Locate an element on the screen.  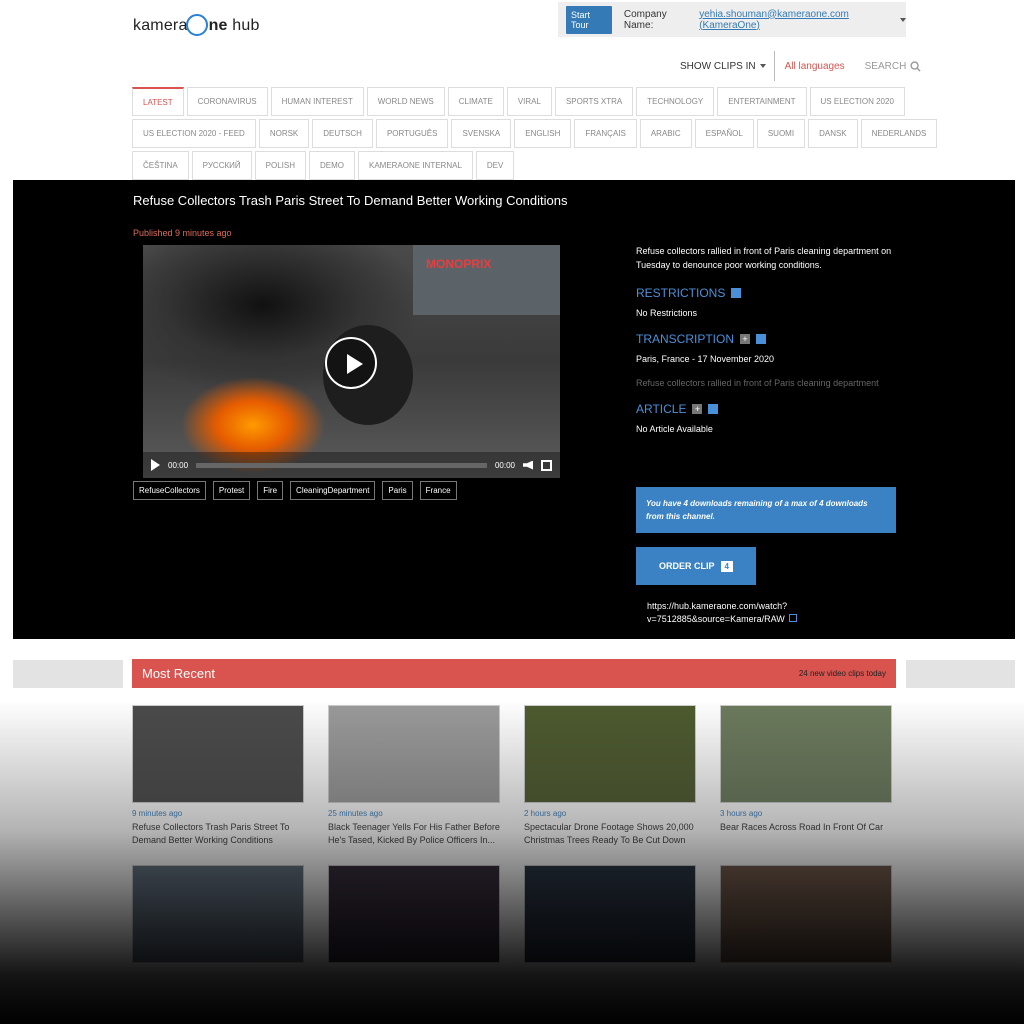
video-sign-text: MONOPRIX is located at coordinates (459, 264).